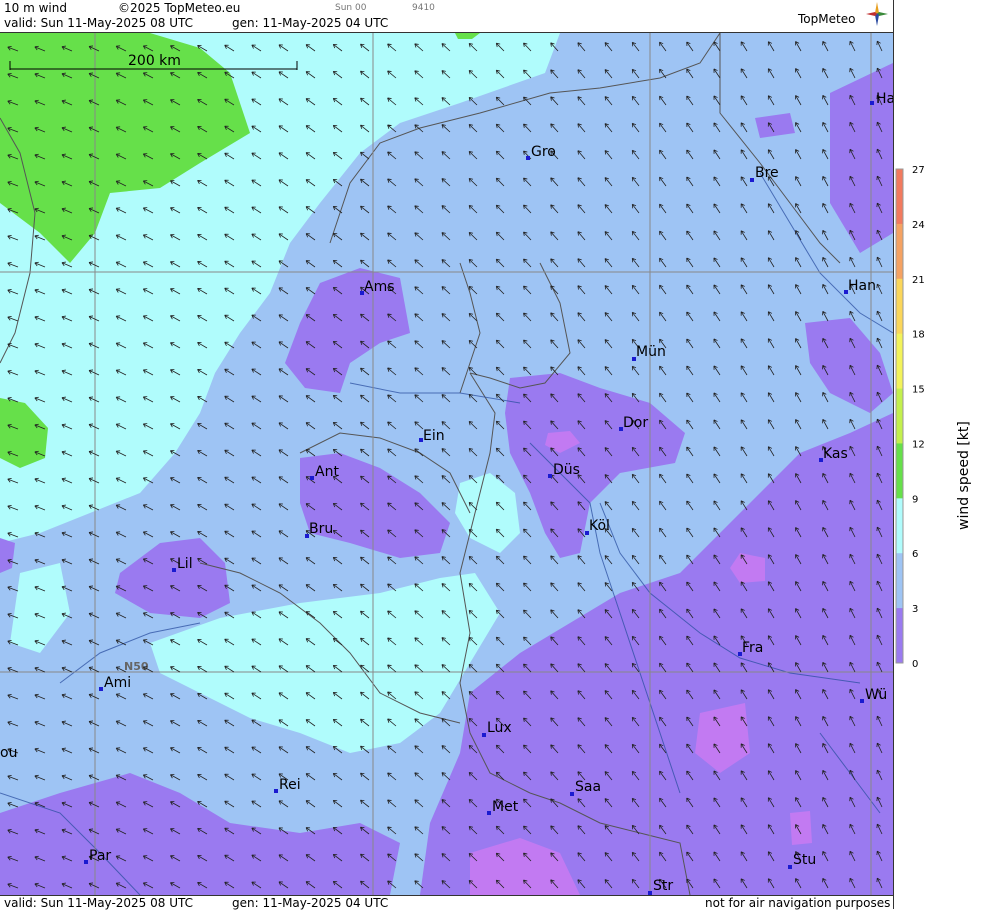 This screenshot has height=913, width=983. I want to click on legend-tick-label: 24, so click(918, 225).